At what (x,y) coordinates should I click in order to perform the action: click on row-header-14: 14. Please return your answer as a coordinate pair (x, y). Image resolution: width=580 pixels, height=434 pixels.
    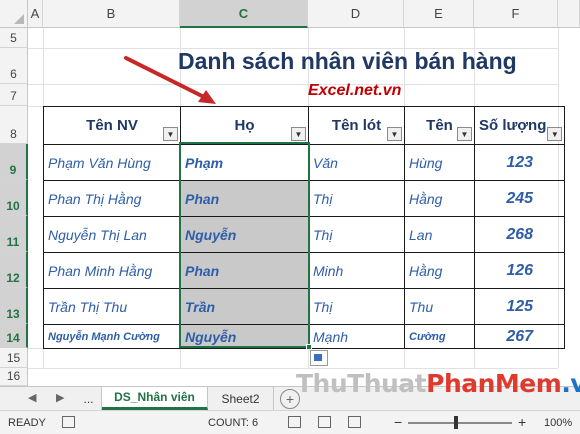
    Looking at the image, I should click on (14, 336).